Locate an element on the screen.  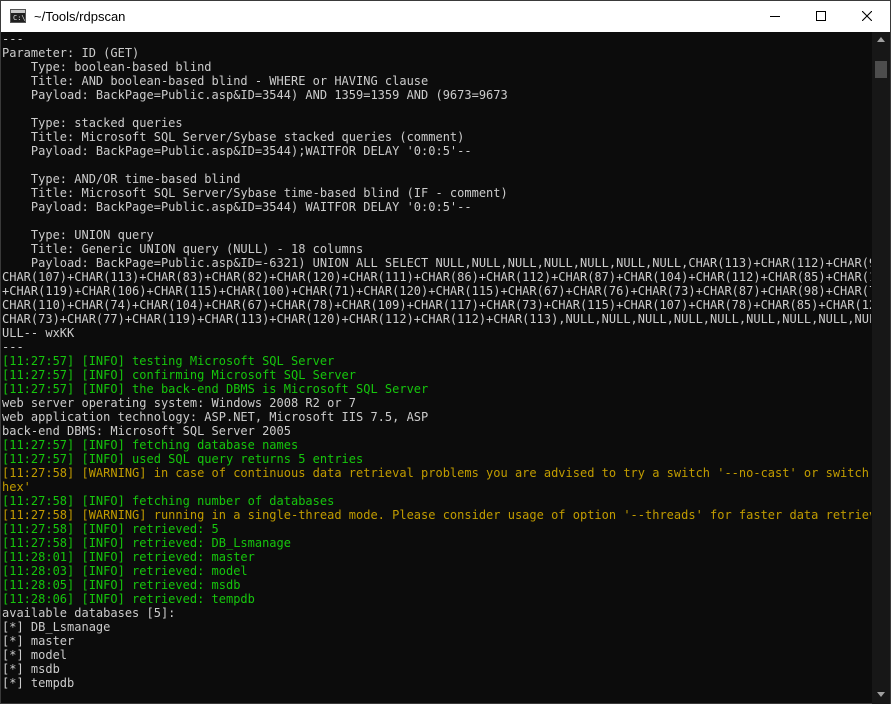
minimize-icon is located at coordinates (775, 16).